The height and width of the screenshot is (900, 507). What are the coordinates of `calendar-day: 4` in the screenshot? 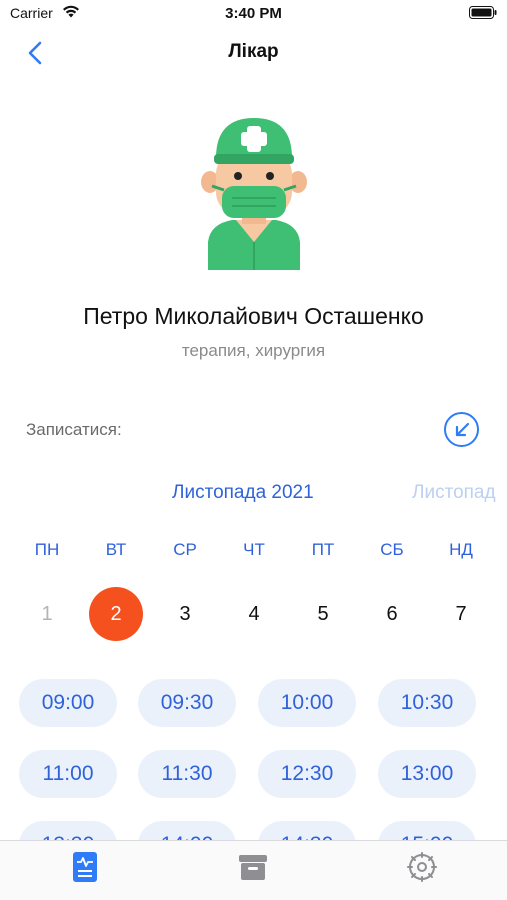 It's located at (254, 614).